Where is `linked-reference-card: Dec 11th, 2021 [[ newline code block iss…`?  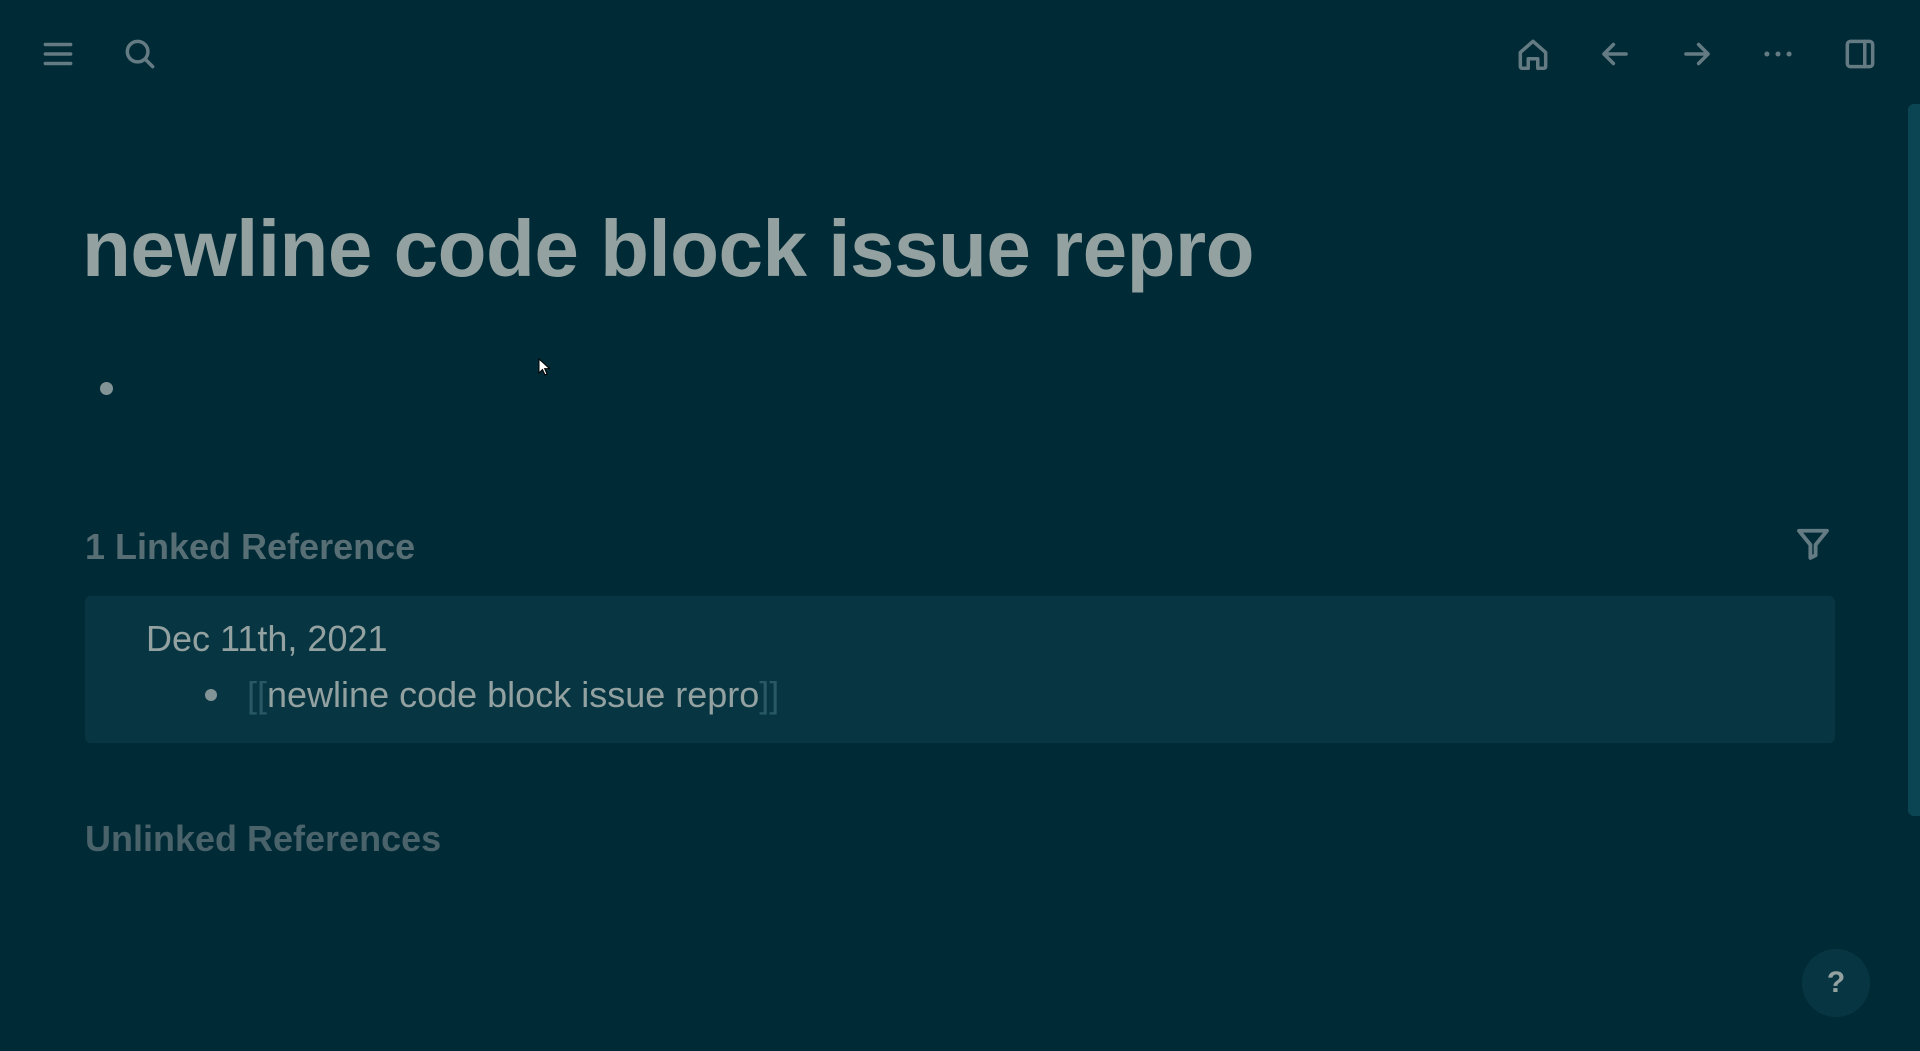 linked-reference-card: Dec 11th, 2021 [[ newline code block iss… is located at coordinates (960, 669).